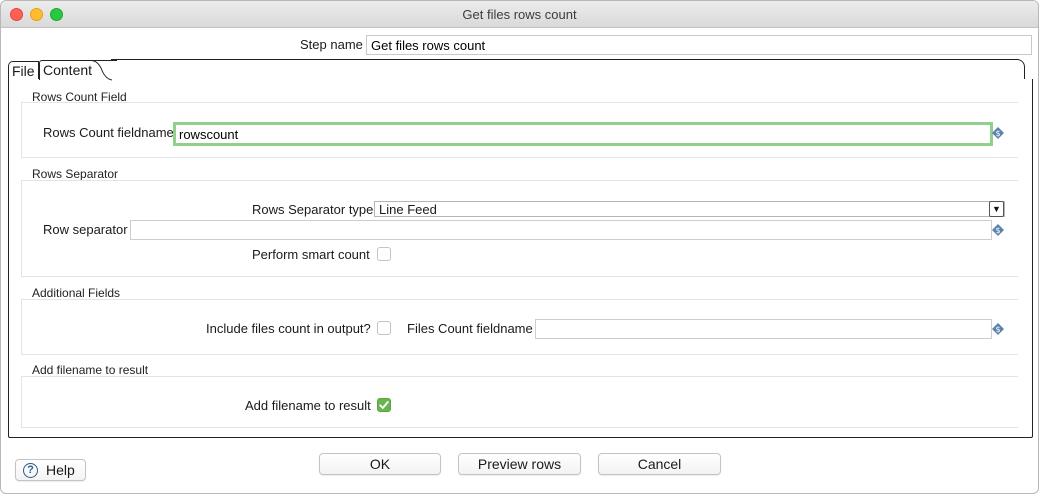 This screenshot has height=494, width=1039. Describe the element at coordinates (76, 293) in the screenshot. I see `additional-fields-group-title: Additional Fields` at that location.